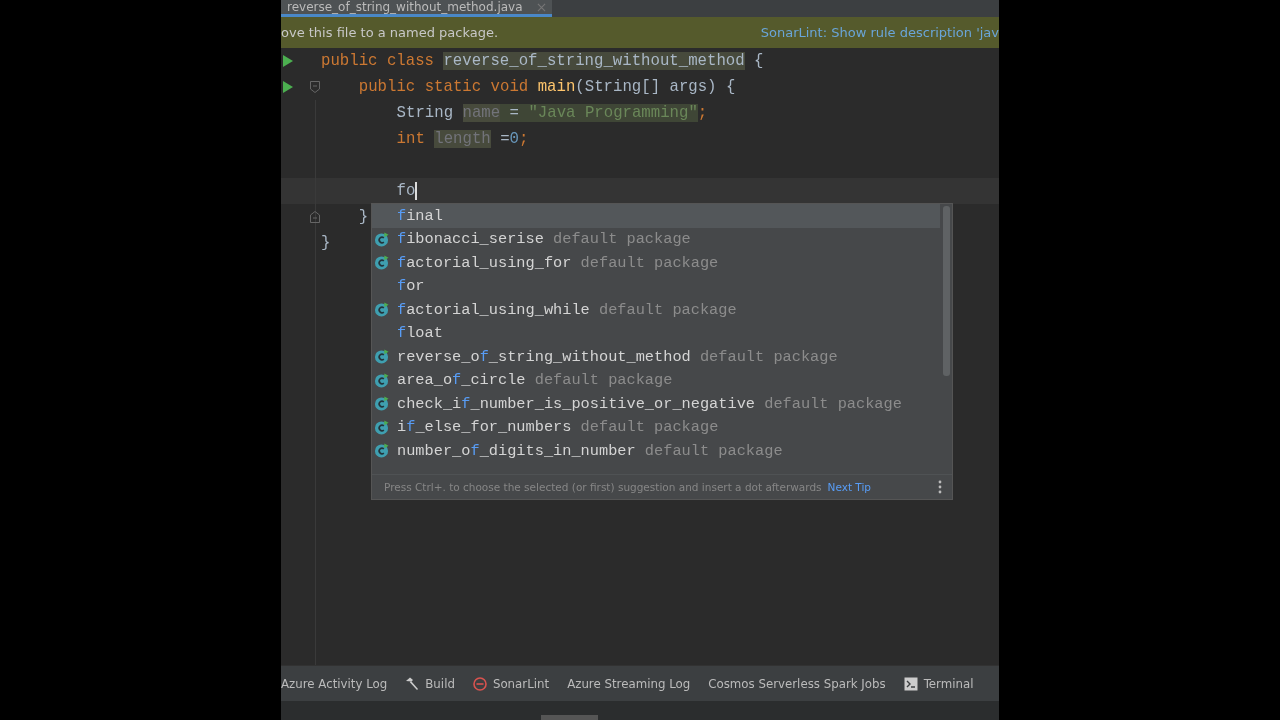 The width and height of the screenshot is (1280, 720). What do you see at coordinates (656, 333) in the screenshot?
I see `completion-item: float` at bounding box center [656, 333].